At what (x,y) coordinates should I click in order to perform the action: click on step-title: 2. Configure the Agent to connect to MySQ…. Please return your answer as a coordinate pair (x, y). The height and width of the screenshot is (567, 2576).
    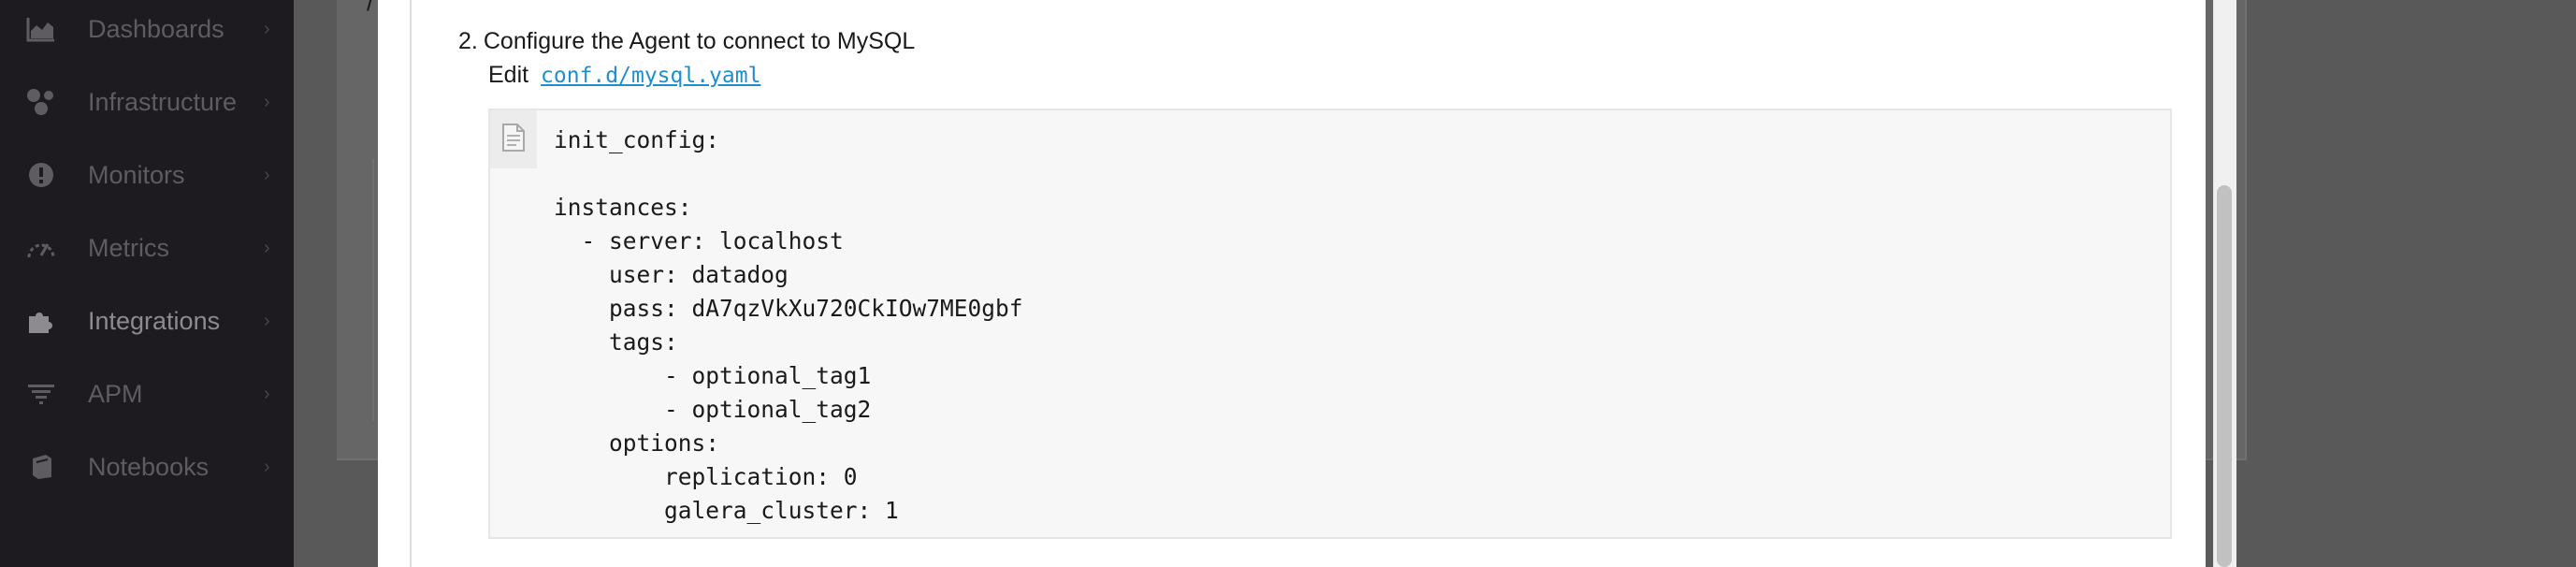
    Looking at the image, I should click on (686, 41).